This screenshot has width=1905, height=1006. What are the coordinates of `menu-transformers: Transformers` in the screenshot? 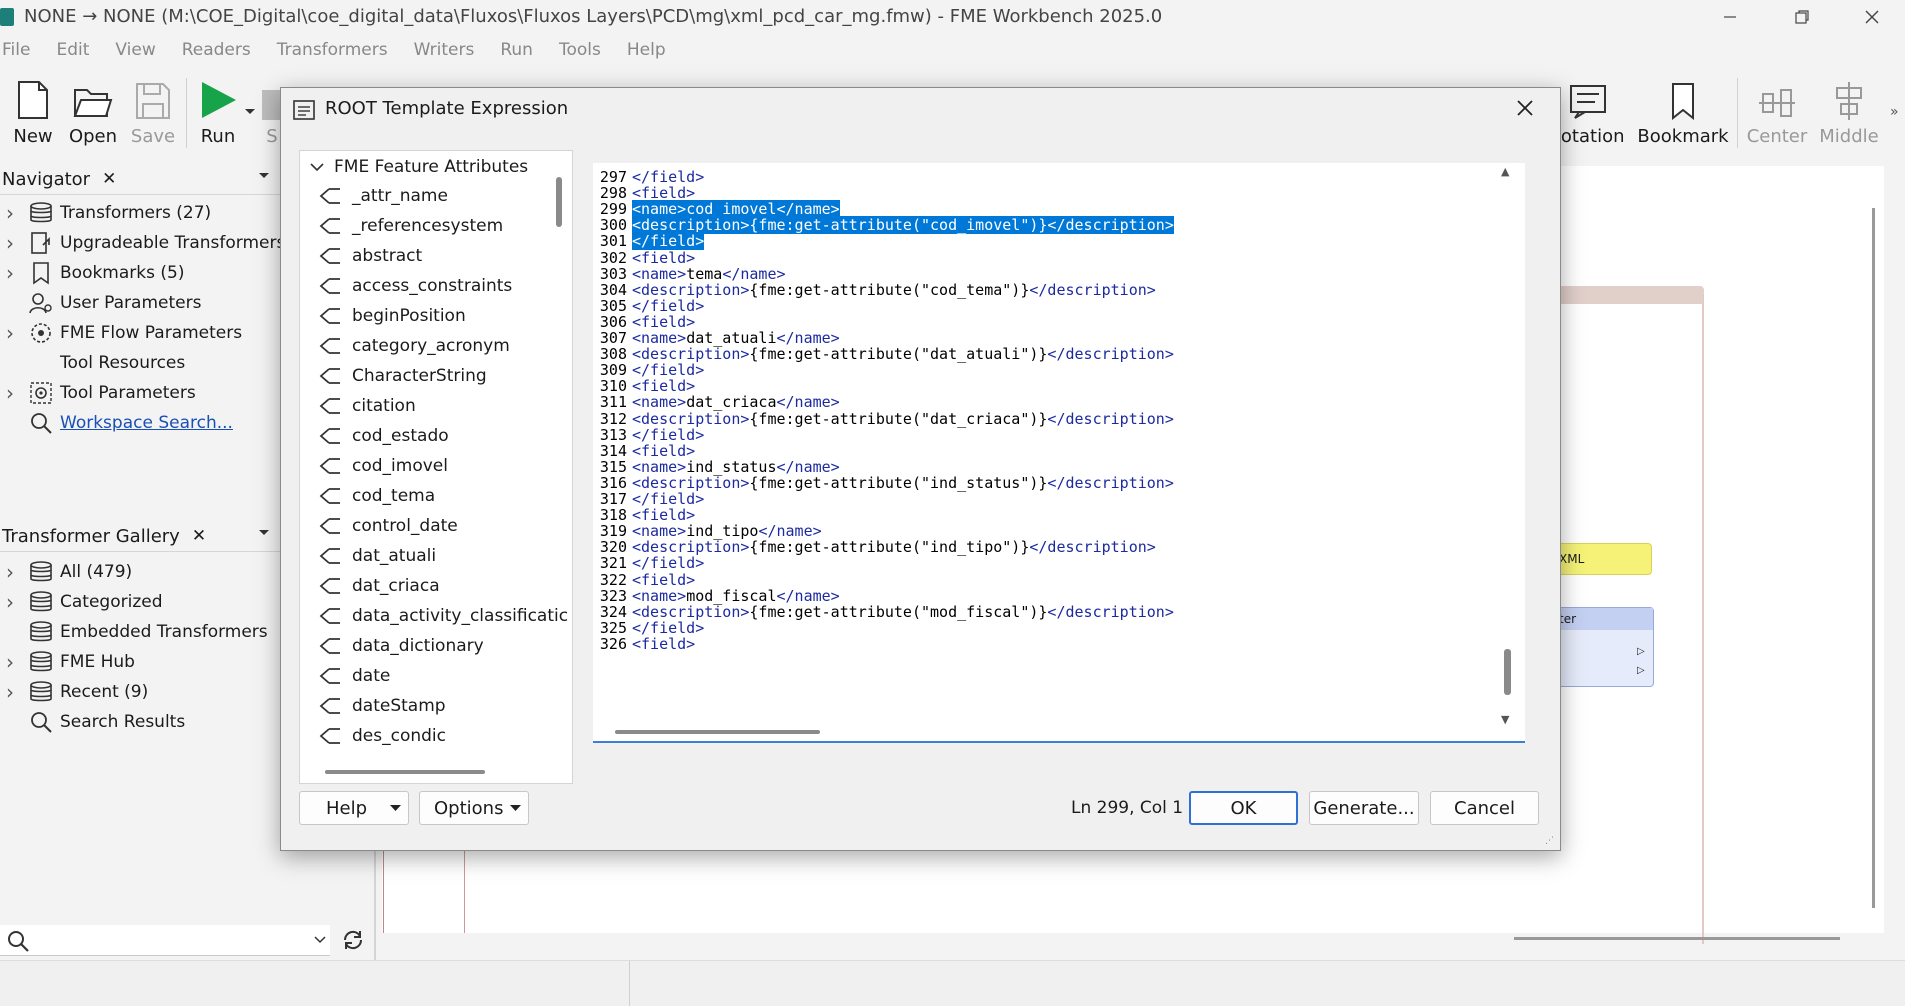 It's located at (332, 50).